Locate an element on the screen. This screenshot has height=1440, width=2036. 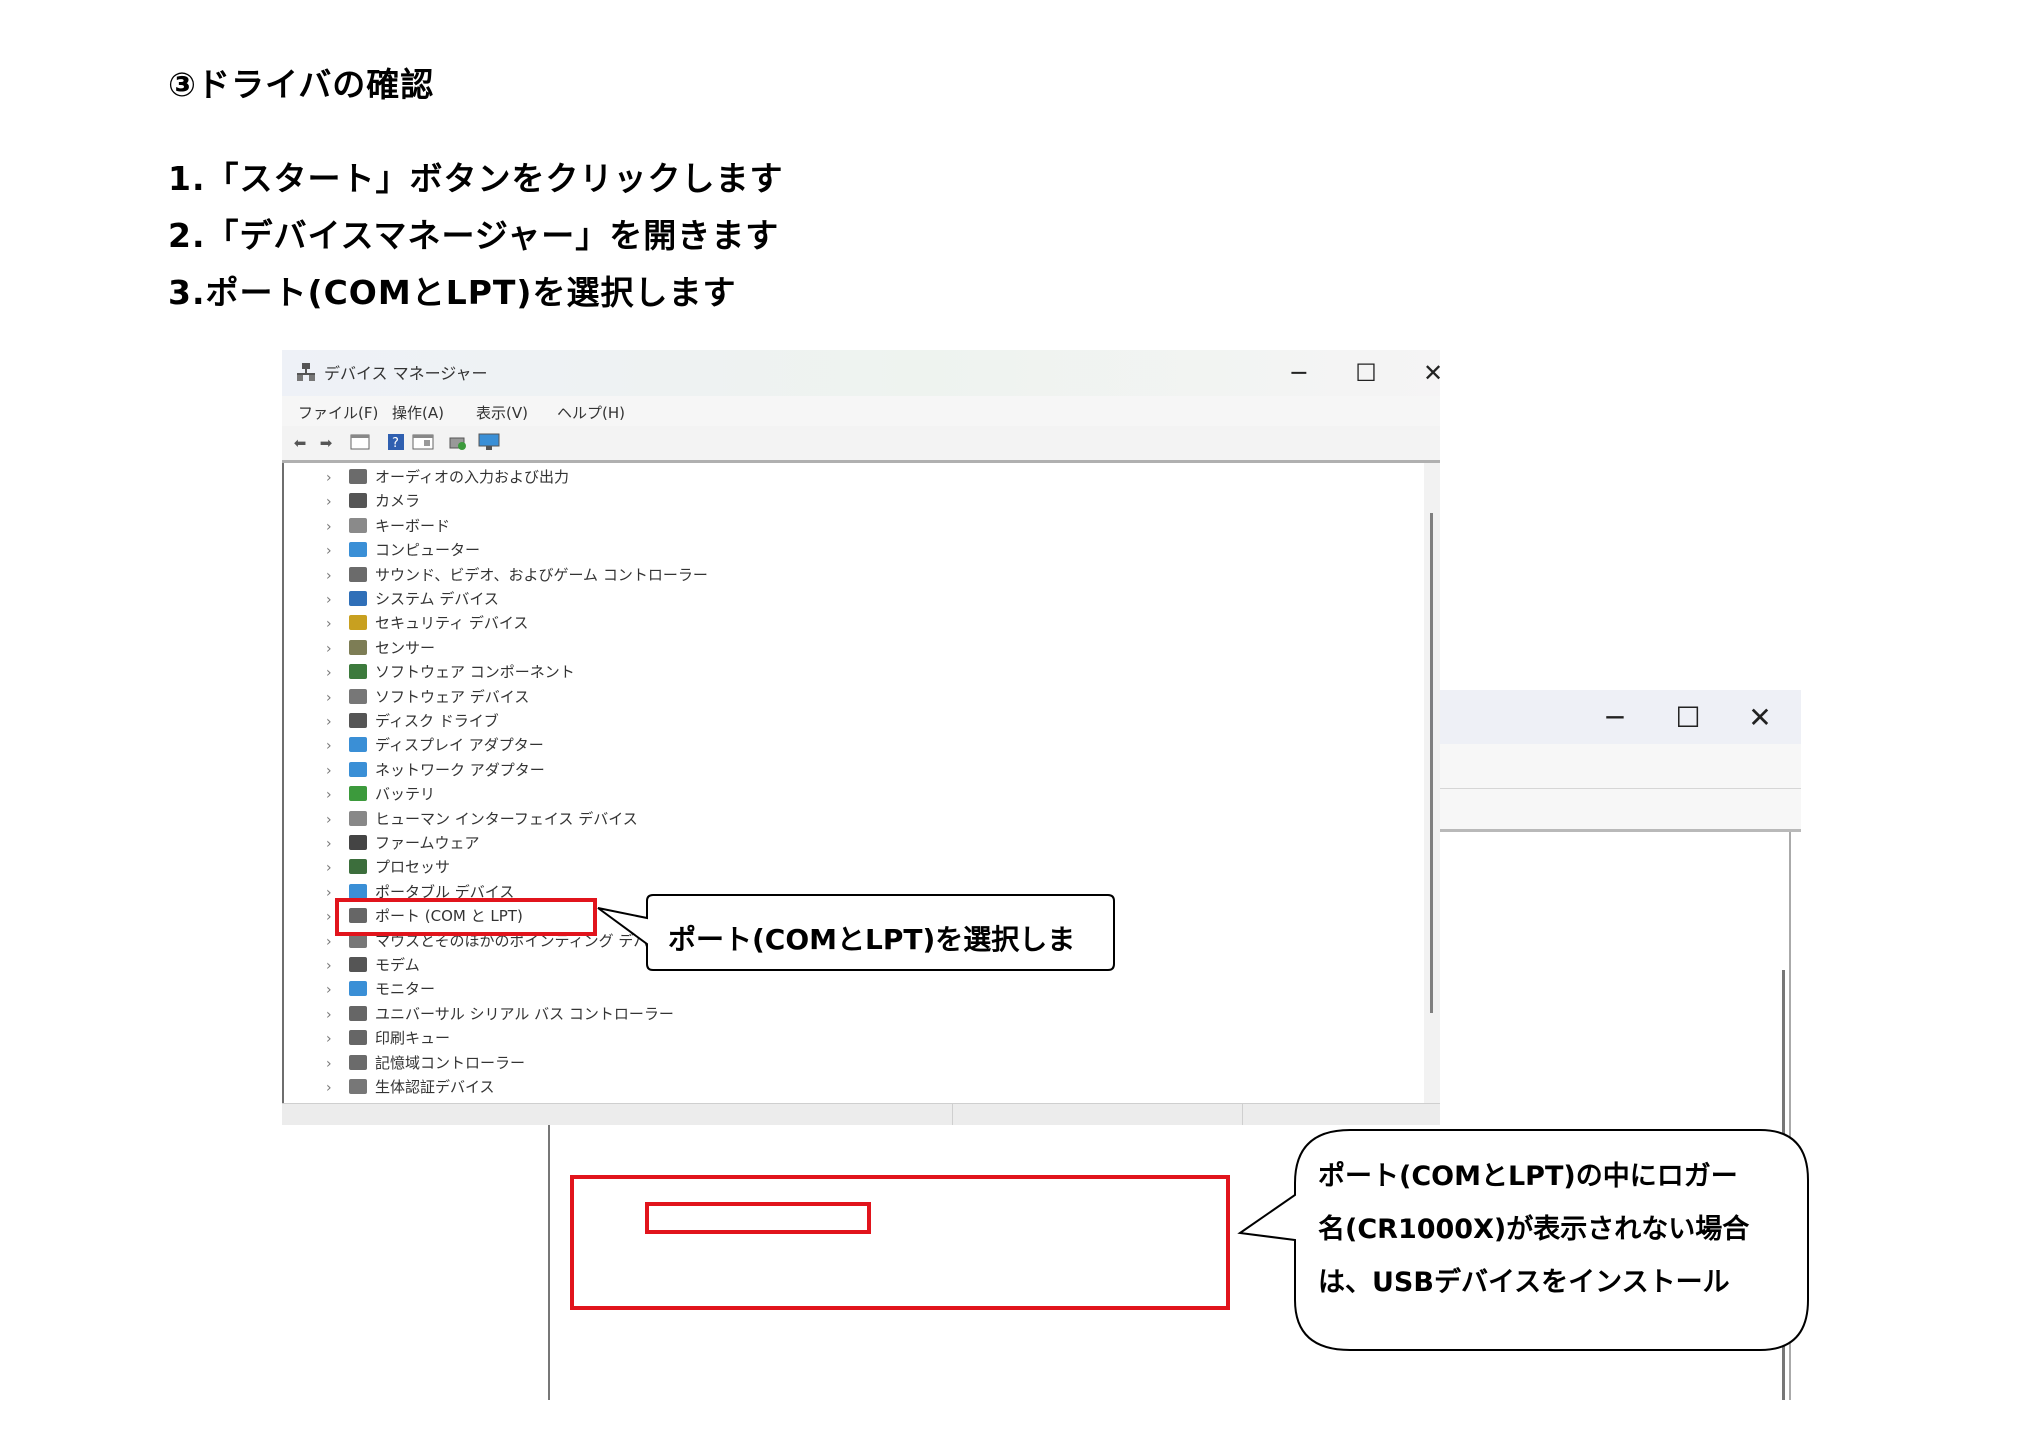
menu-view: 表示(V) is located at coordinates (502, 412).